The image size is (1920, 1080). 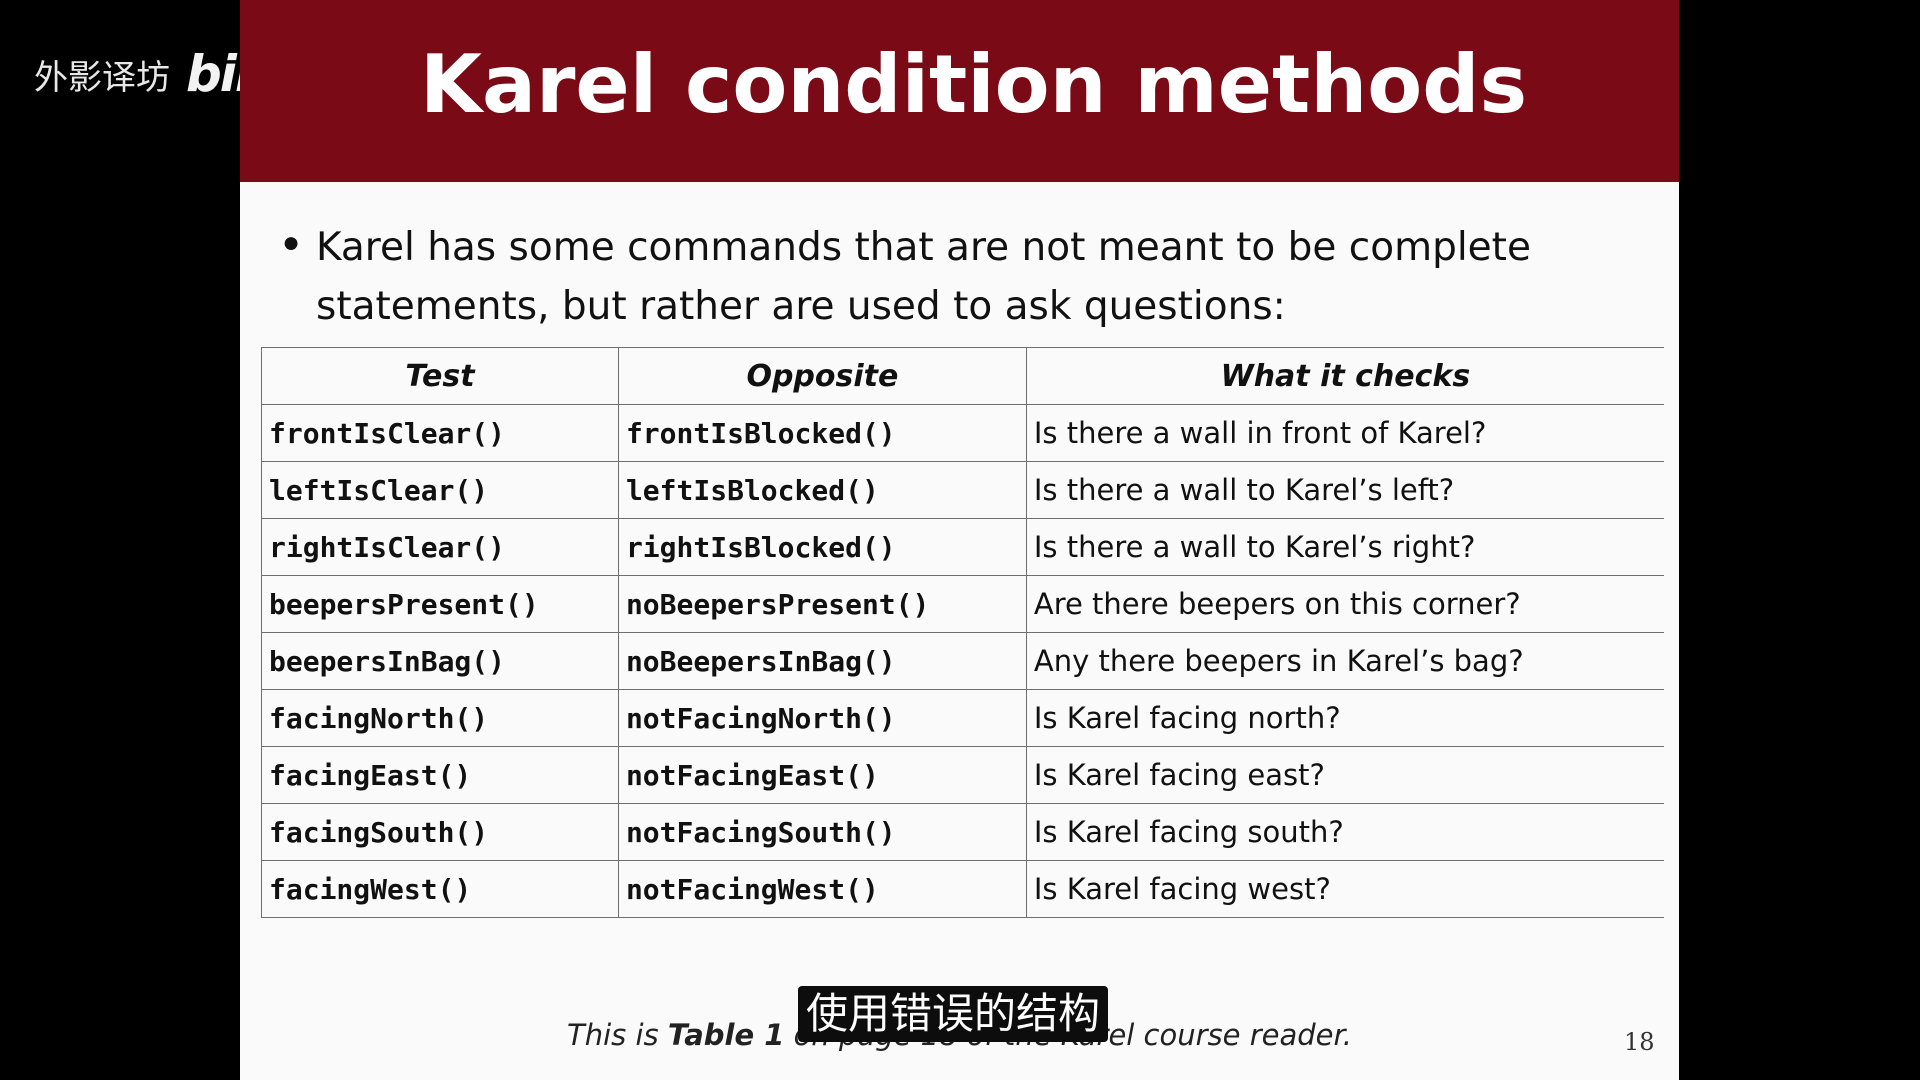 What do you see at coordinates (440, 376) in the screenshot?
I see `column-header-test: Test` at bounding box center [440, 376].